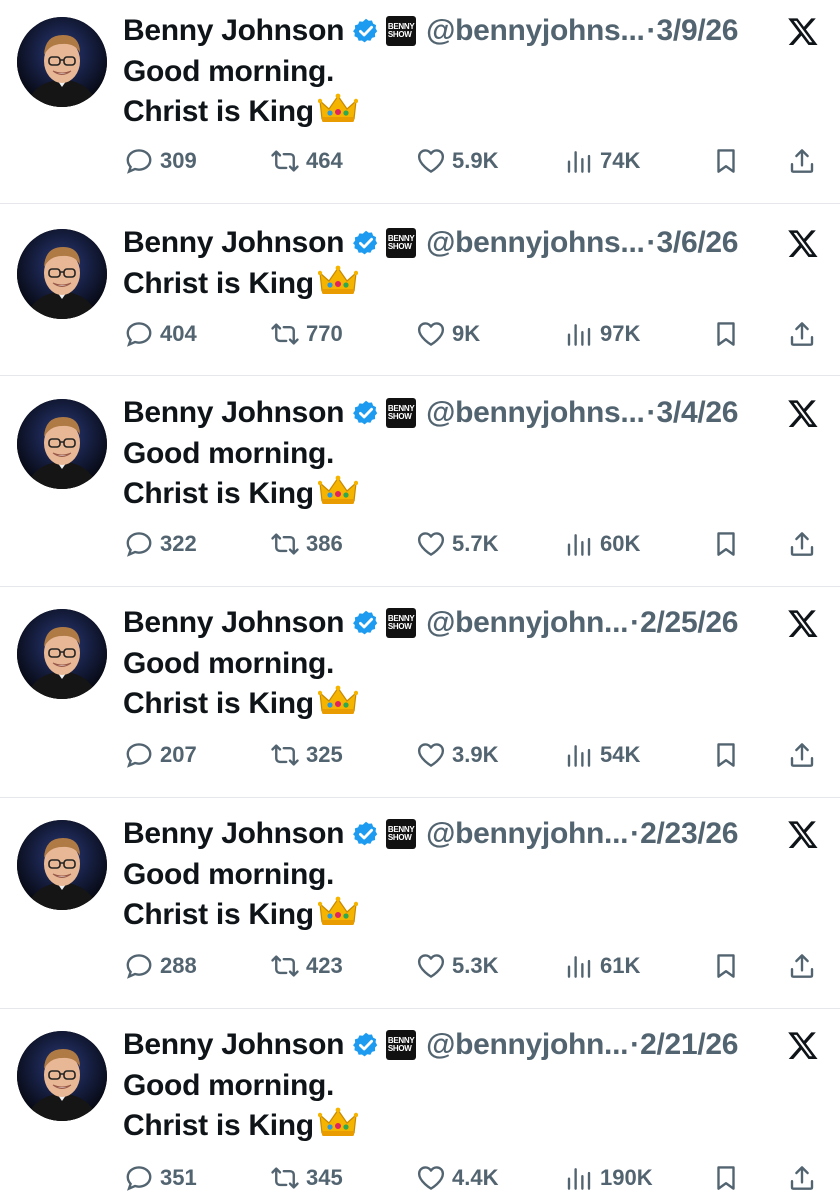  Describe the element at coordinates (698, 243) in the screenshot. I see `tweet-date: 3/6/26` at that location.